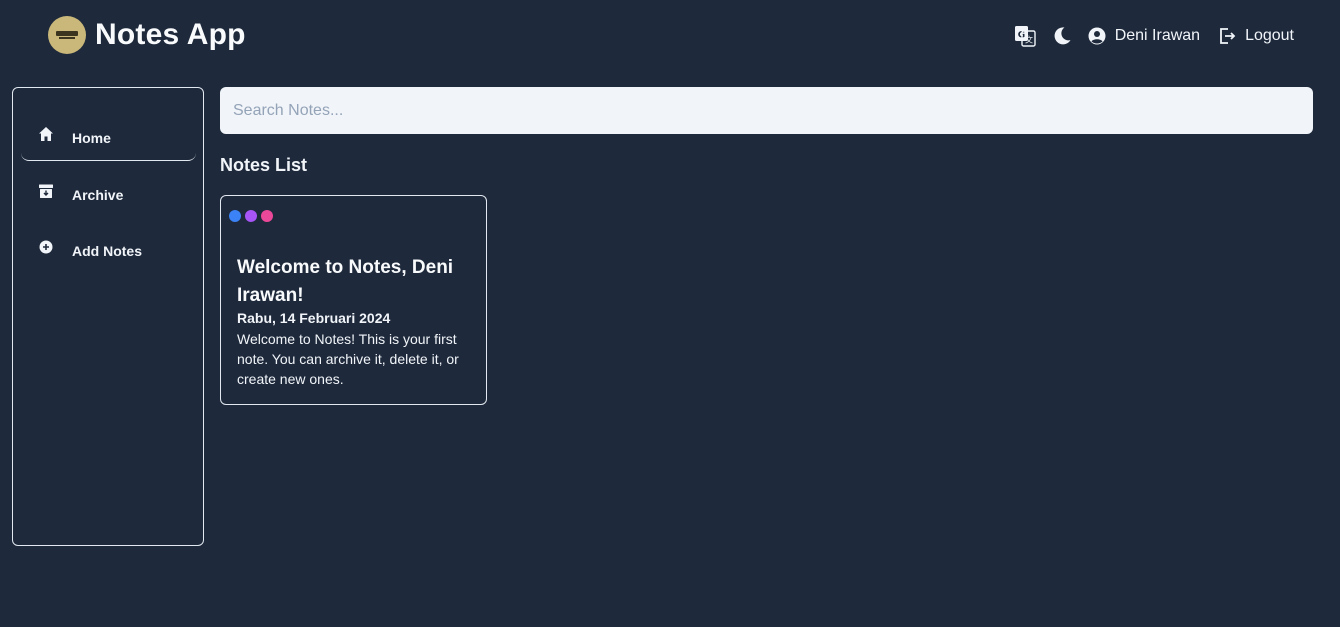 The height and width of the screenshot is (627, 1340). What do you see at coordinates (1227, 36) in the screenshot?
I see `logout-icon` at bounding box center [1227, 36].